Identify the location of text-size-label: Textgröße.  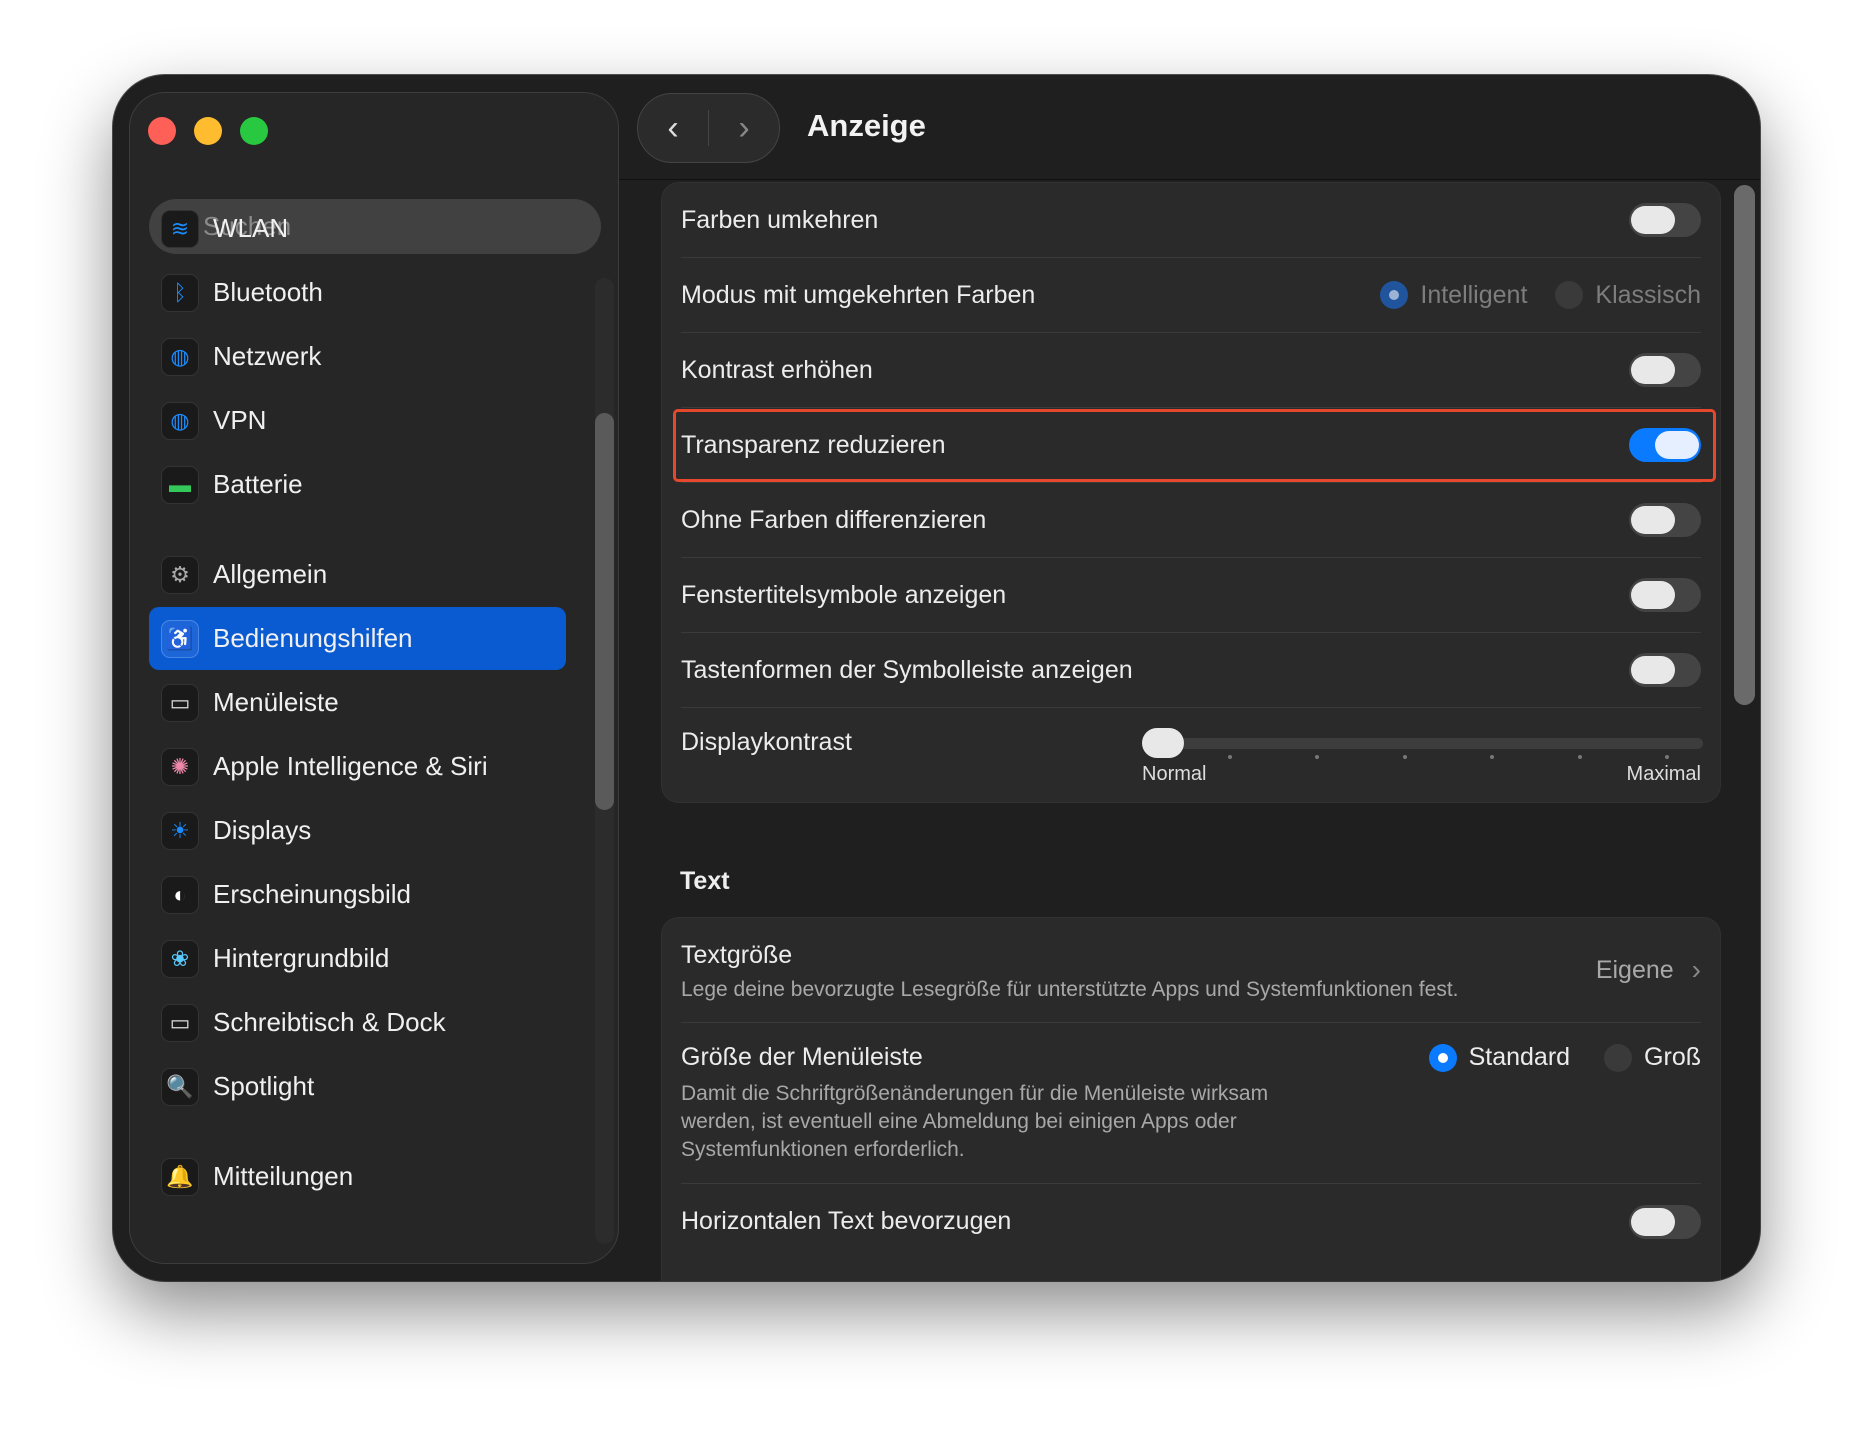
(737, 954).